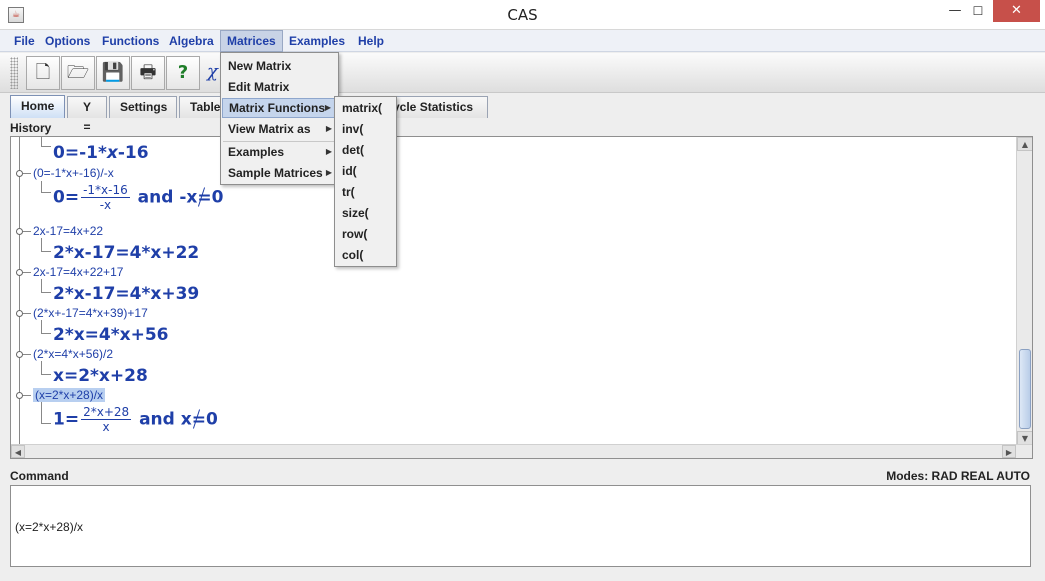 This screenshot has height=581, width=1045. What do you see at coordinates (183, 73) in the screenshot?
I see `help-icon: ?` at bounding box center [183, 73].